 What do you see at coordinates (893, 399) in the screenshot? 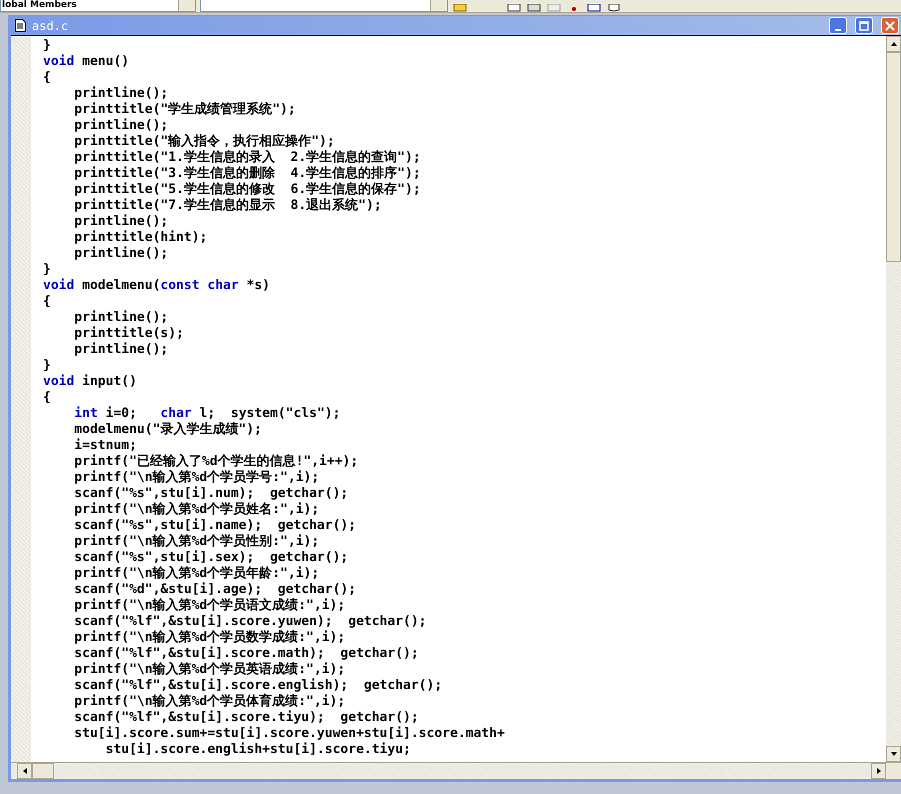
I see `vertical-scrollbar` at bounding box center [893, 399].